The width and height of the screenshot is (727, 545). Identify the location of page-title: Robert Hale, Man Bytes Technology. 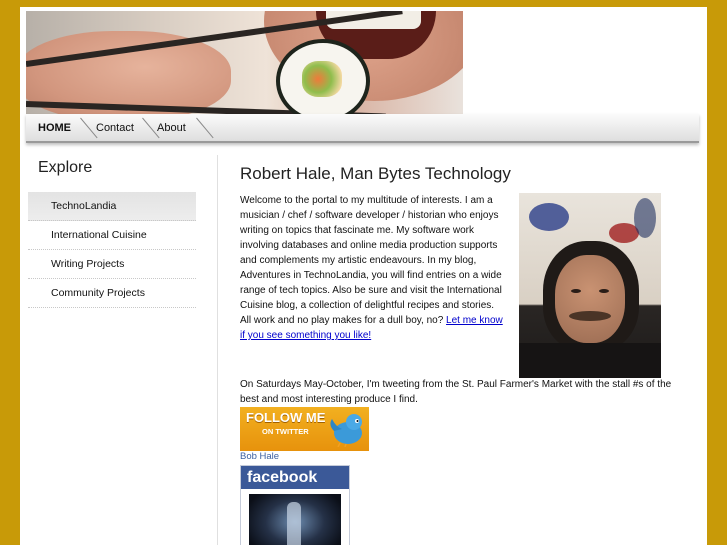
(375, 173).